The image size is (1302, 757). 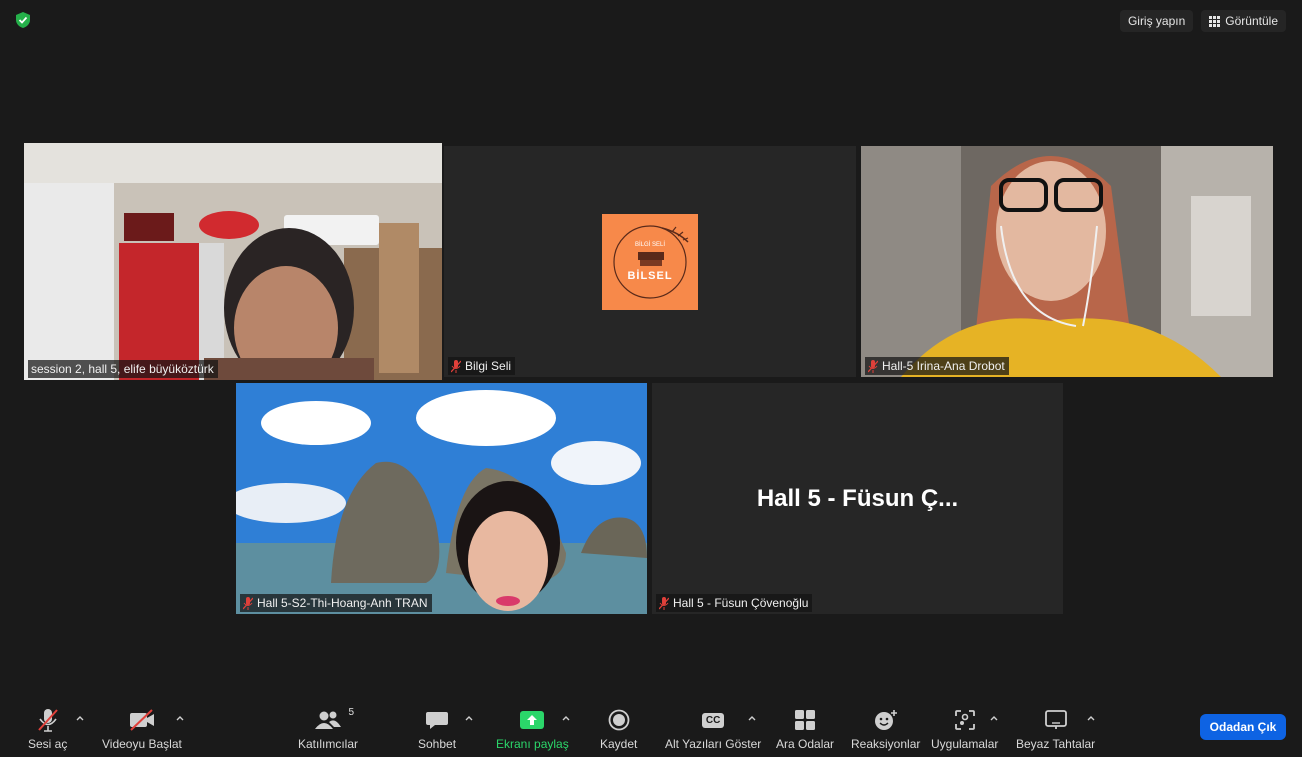 I want to click on participant-name-tag: Hall 5-S2-Thi-Hoang-Anh TRAN, so click(x=336, y=603).